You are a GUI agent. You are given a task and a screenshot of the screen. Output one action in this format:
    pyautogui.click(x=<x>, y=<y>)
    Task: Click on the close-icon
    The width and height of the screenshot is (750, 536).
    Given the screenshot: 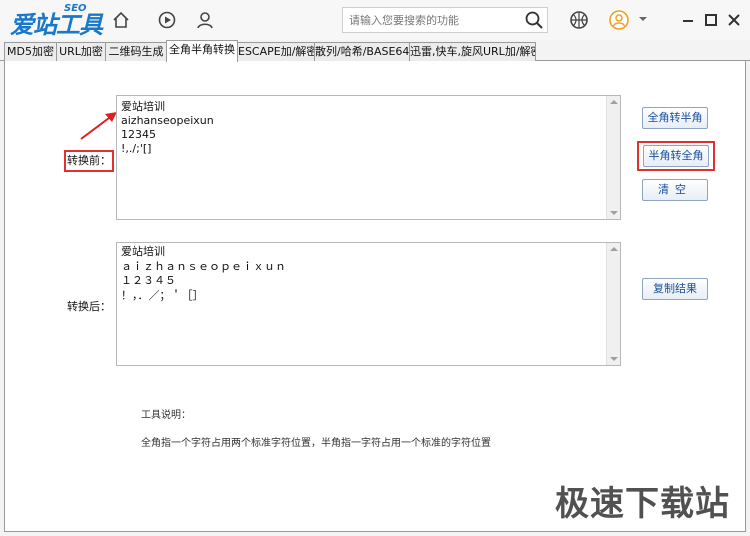 What is the action you would take?
    pyautogui.click(x=734, y=20)
    